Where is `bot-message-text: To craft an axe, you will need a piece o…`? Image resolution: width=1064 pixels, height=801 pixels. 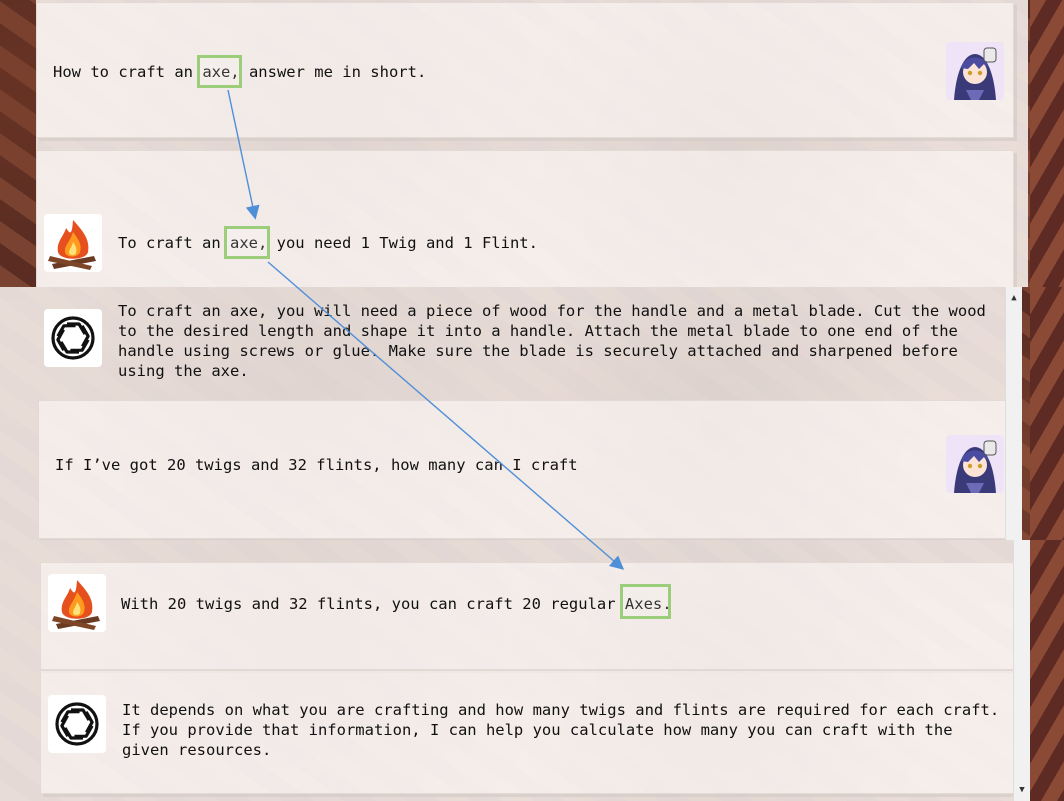 bot-message-text: To craft an axe, you will need a piece o… is located at coordinates (552, 341).